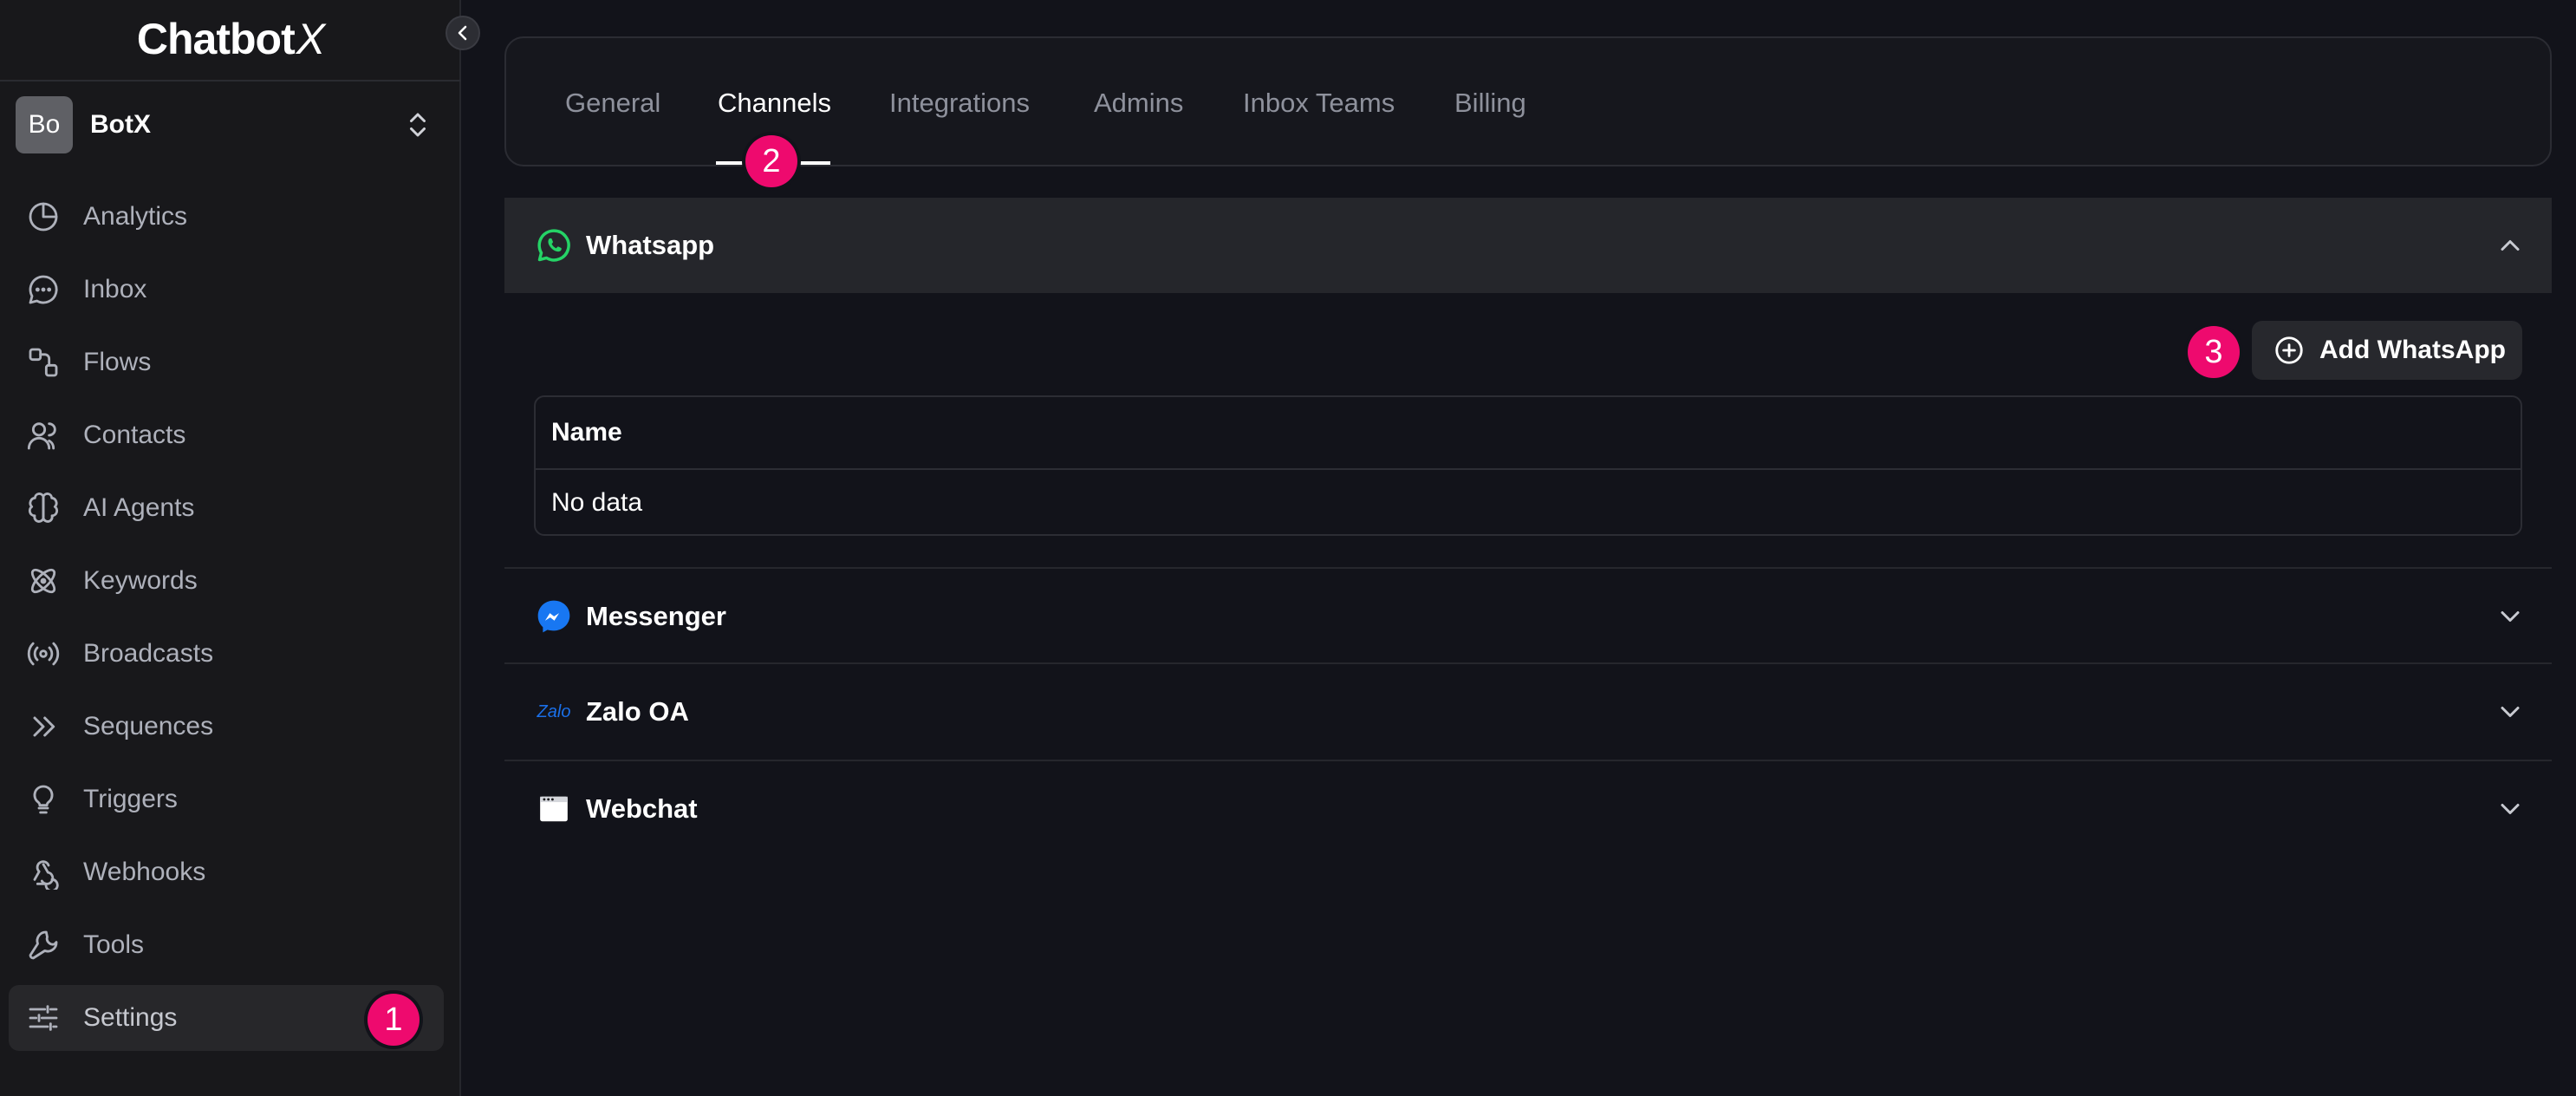  What do you see at coordinates (226, 581) in the screenshot?
I see `sidebar-item-keywords: Keywords` at bounding box center [226, 581].